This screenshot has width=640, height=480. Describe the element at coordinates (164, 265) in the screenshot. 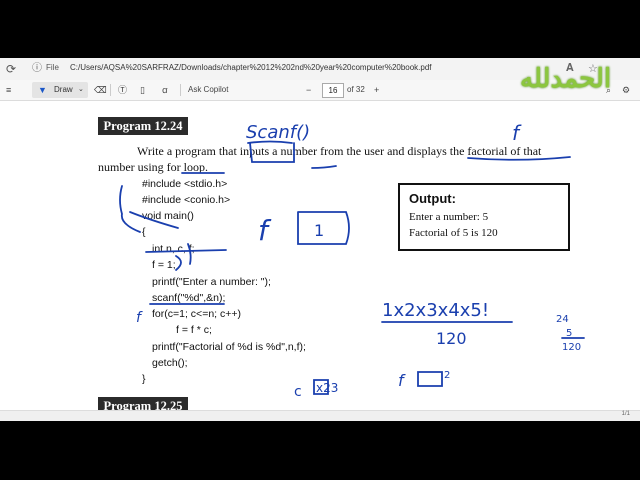

I see `code-line: f = 1;` at that location.